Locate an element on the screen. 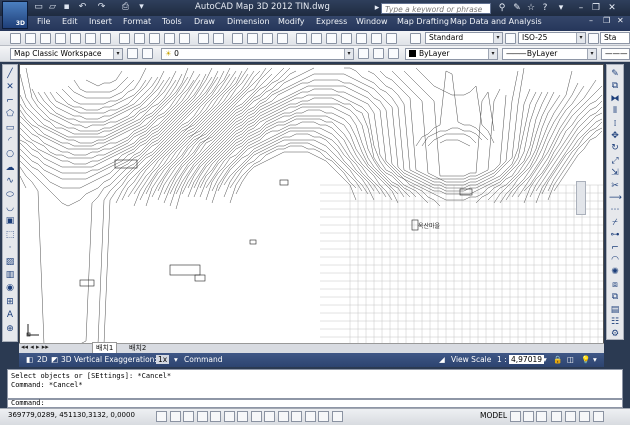  add-selected-icon: ⊕ is located at coordinates (10, 329).